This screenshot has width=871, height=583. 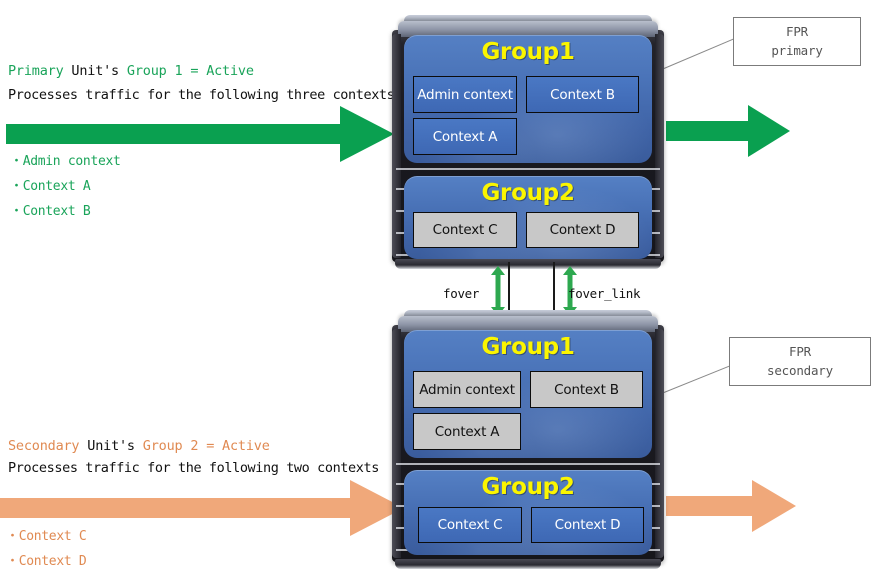 I want to click on primary-bullet-2: ・Context B, so click(x=50, y=211).